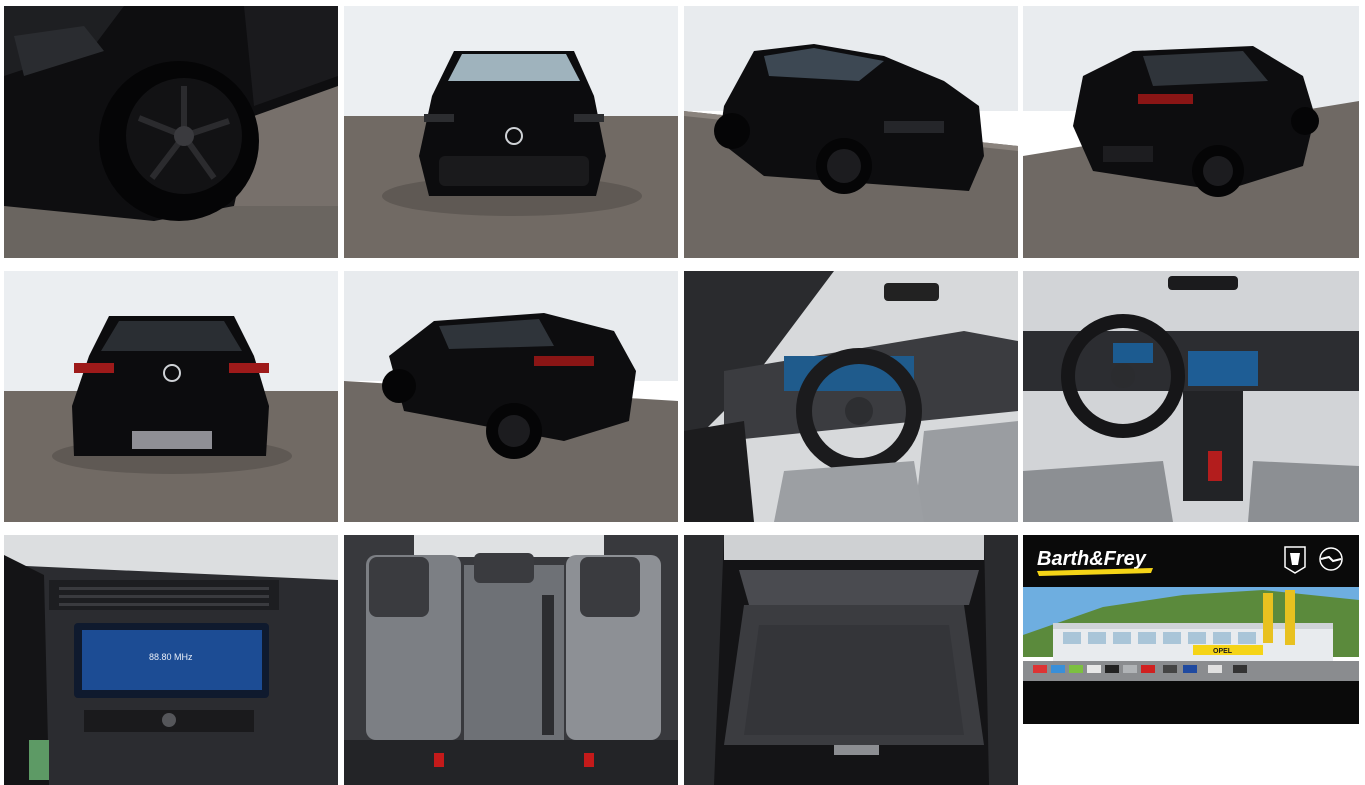 Image resolution: width=1365 pixels, height=785 pixels. I want to click on infotainment-image: 88.80 MHz, so click(171, 660).